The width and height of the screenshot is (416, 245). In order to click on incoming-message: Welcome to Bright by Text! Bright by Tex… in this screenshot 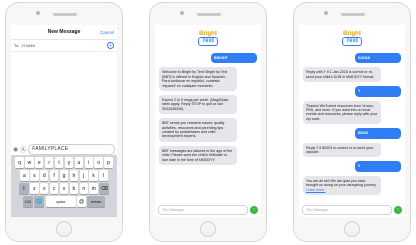, I will do `click(198, 79)`.